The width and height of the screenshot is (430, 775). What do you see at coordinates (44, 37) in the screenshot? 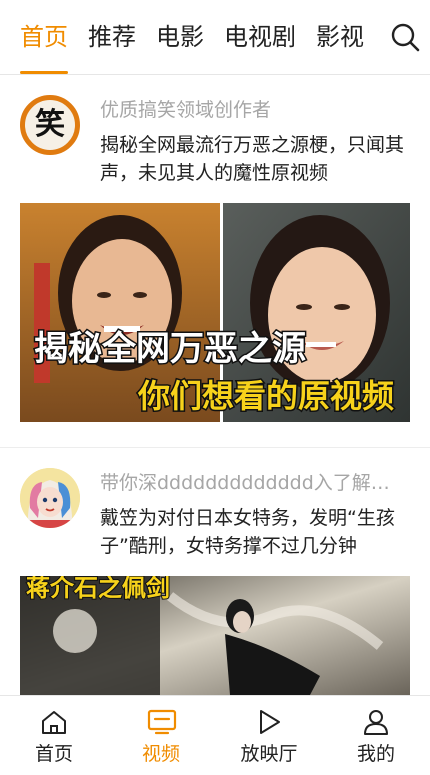
I see `tab-home: 首页` at bounding box center [44, 37].